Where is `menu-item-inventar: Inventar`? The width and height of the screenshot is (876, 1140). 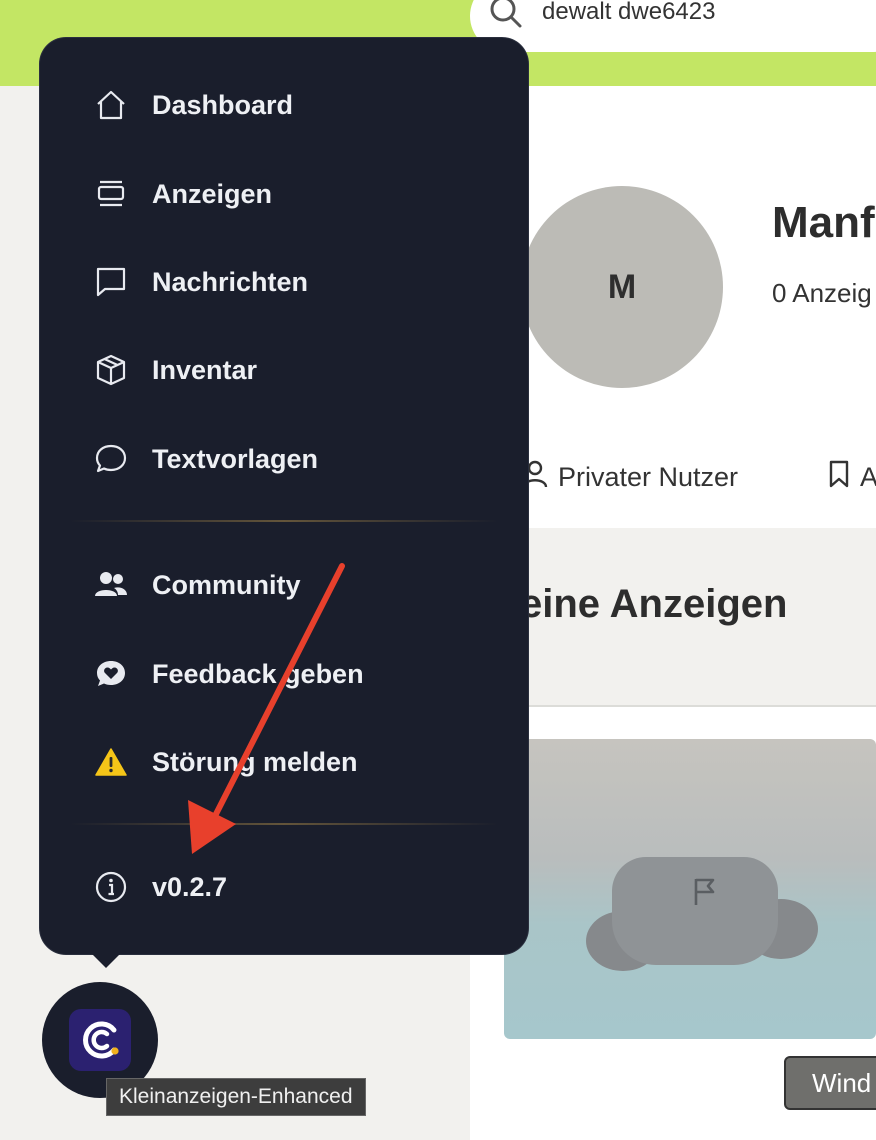
menu-item-inventar: Inventar is located at coordinates (175, 370).